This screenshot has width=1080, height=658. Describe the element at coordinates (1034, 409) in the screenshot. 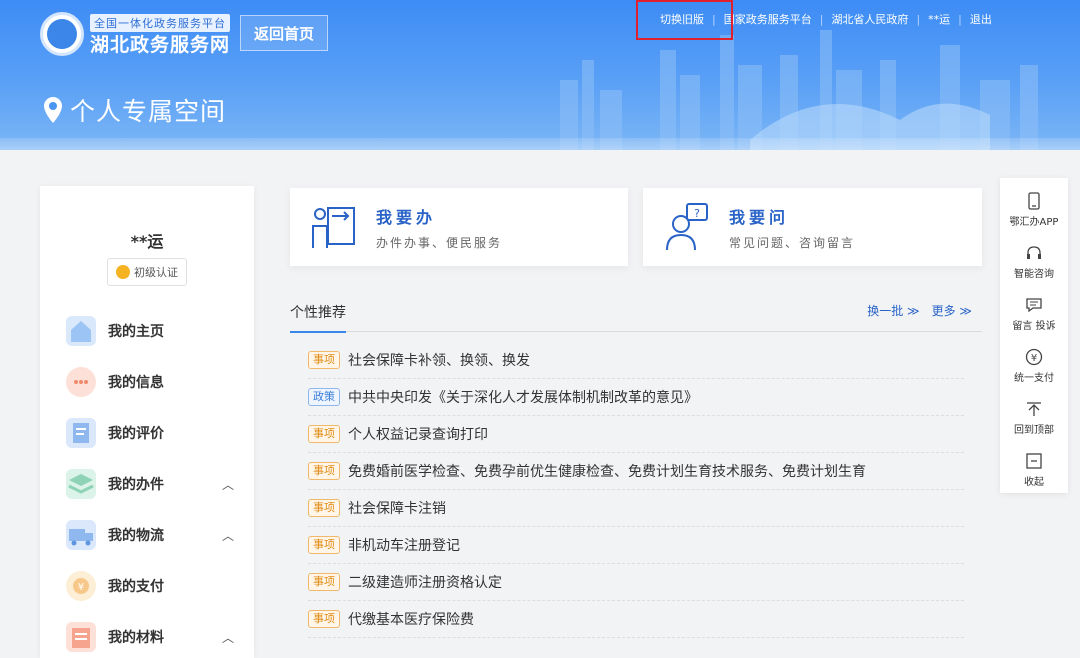

I see `back-to-top-icon` at that location.